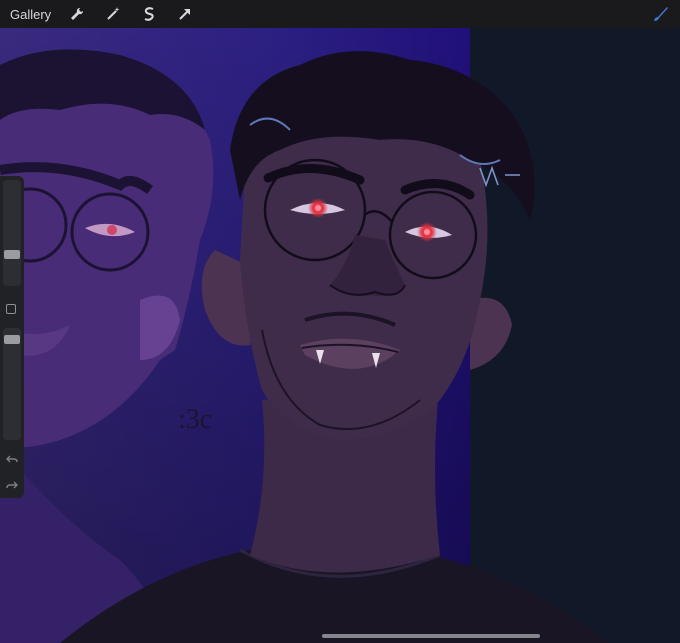 This screenshot has width=680, height=643. Describe the element at coordinates (661, 14) in the screenshot. I see `brush-icon` at that location.